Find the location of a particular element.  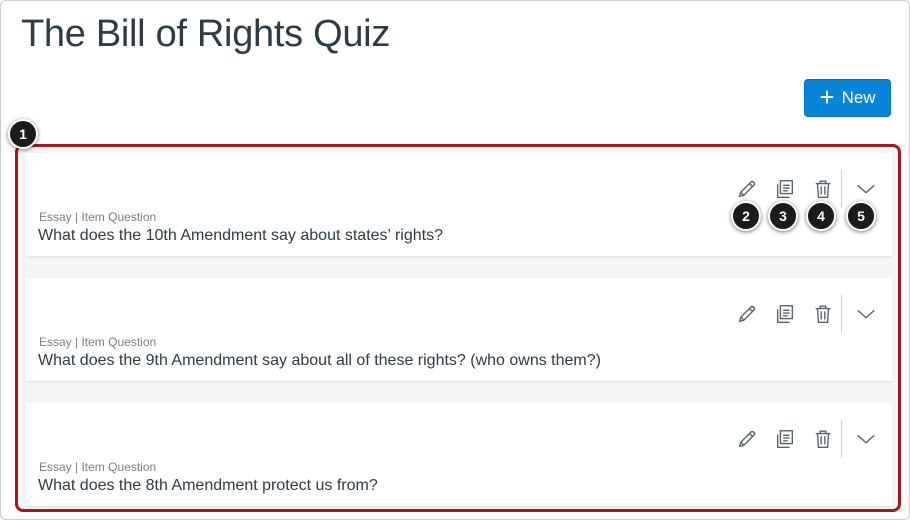

callout-badge: 1 is located at coordinates (23, 134).